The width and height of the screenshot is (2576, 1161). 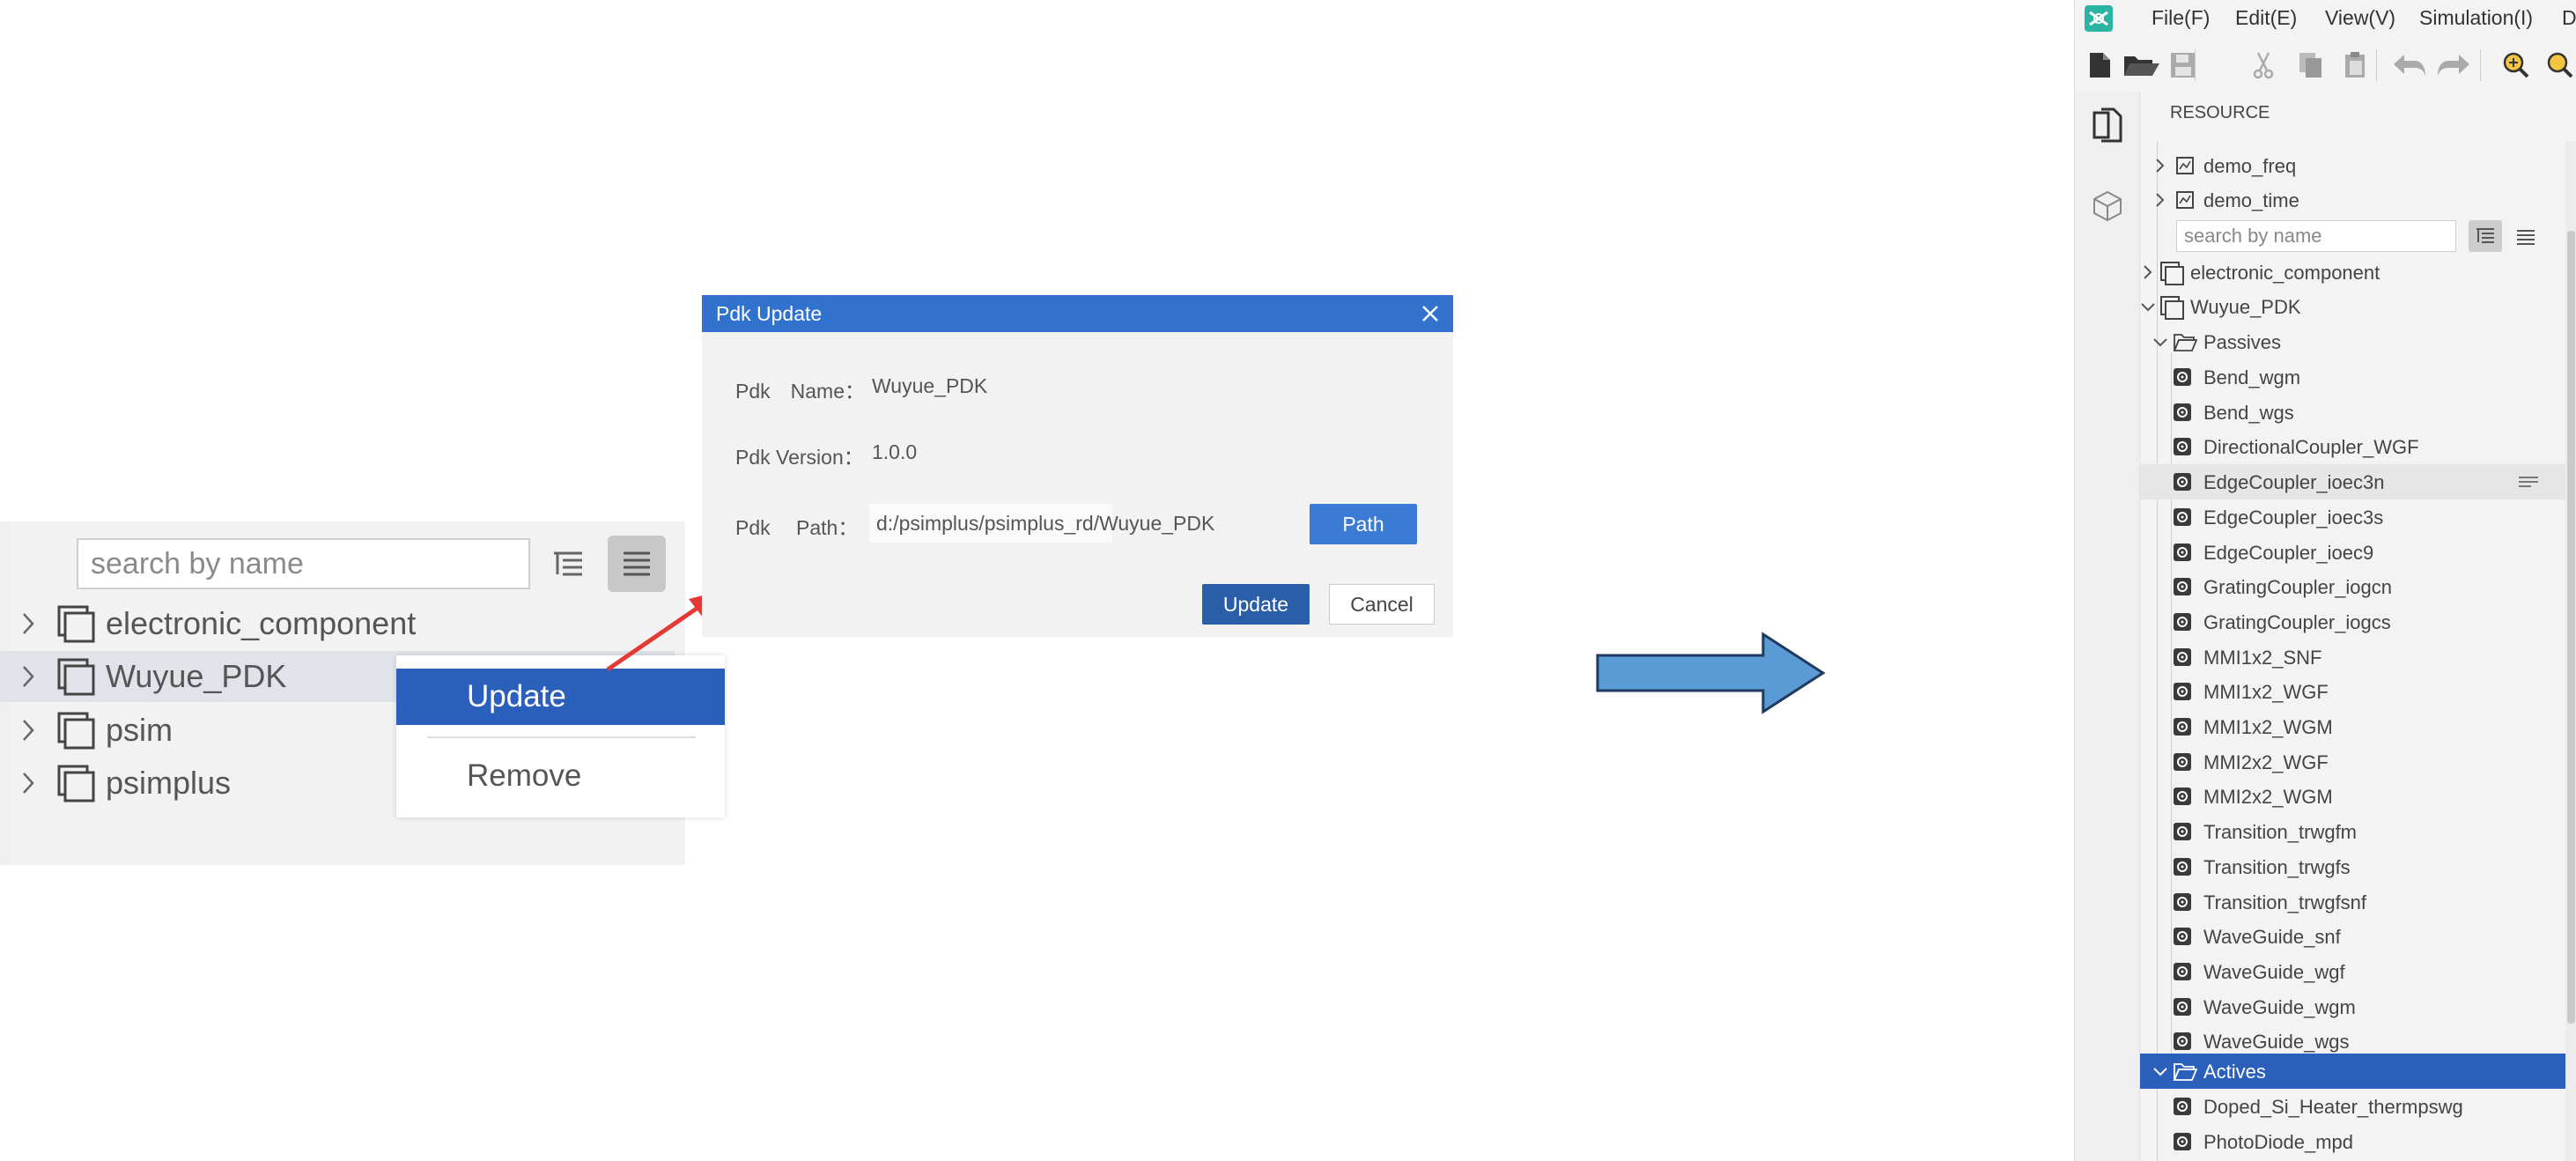 I want to click on component-item: Transition_trwgfs, so click(x=2358, y=866).